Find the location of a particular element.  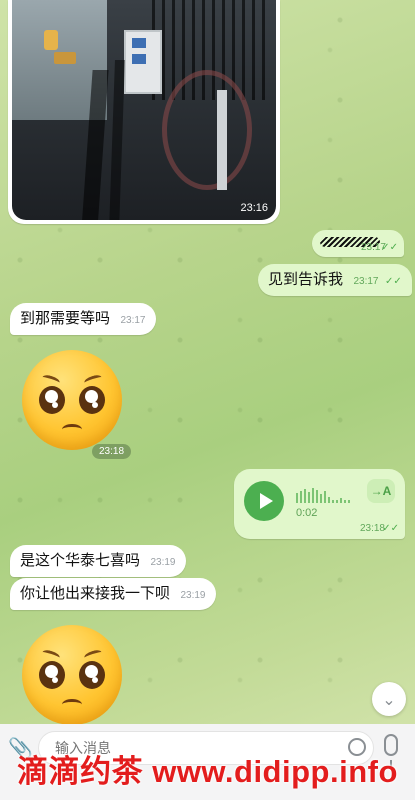

outgoing-message-redacted: 23:17 ✓✓ is located at coordinates (358, 243).